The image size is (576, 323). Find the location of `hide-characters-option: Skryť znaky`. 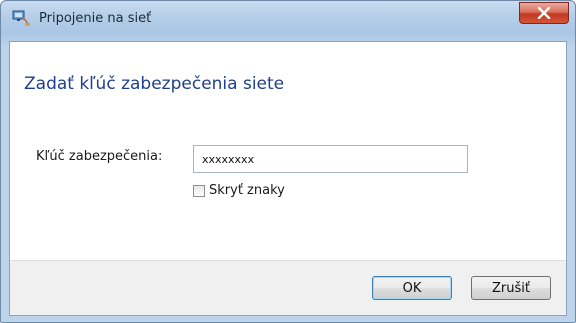

hide-characters-option: Skryť znaky is located at coordinates (239, 190).